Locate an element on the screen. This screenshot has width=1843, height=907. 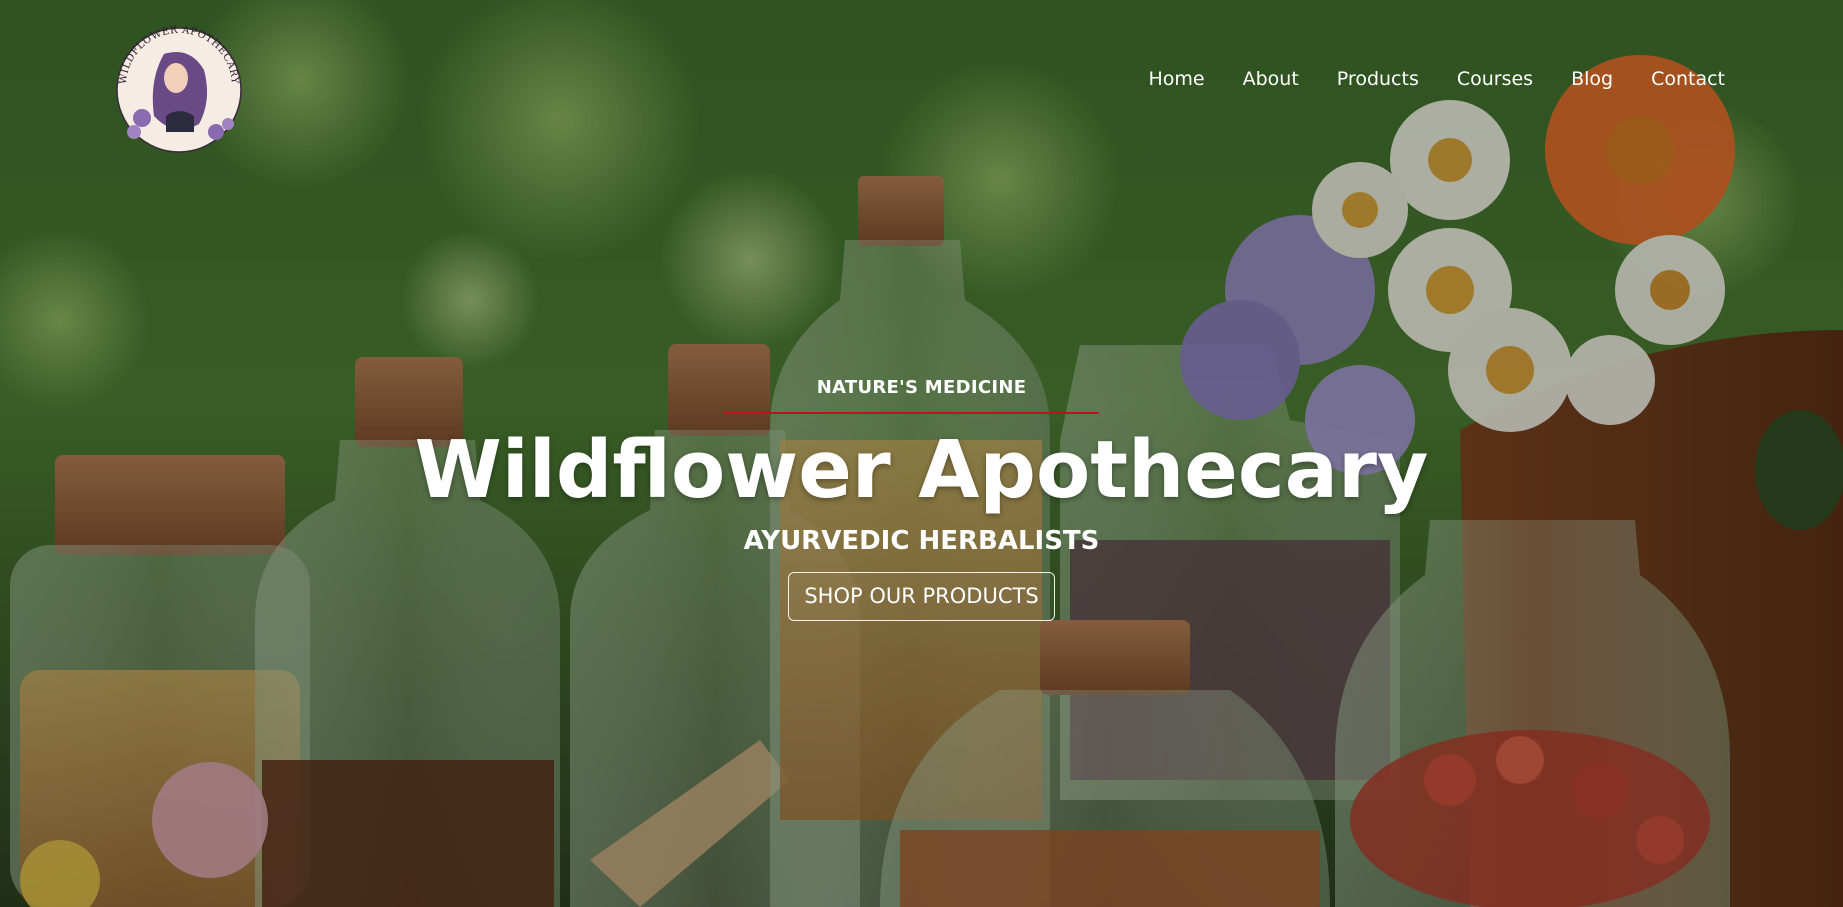
nav-item-courses: Courses is located at coordinates (1495, 79).